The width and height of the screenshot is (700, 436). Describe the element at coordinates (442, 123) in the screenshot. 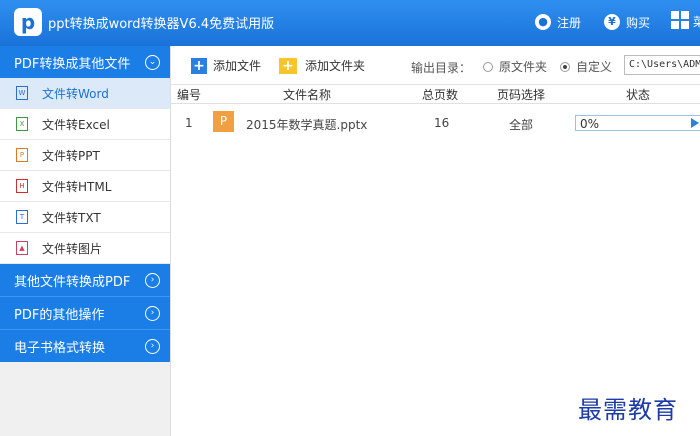

I see `row-pages: 16` at that location.